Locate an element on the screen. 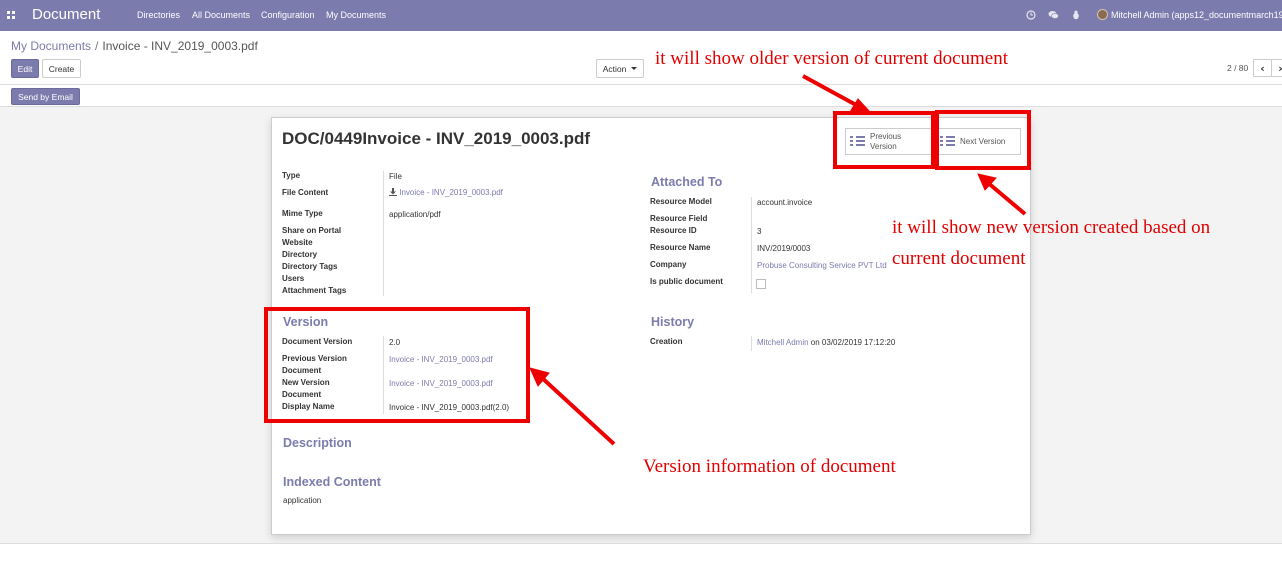  file-content-label: File Content is located at coordinates (305, 192).